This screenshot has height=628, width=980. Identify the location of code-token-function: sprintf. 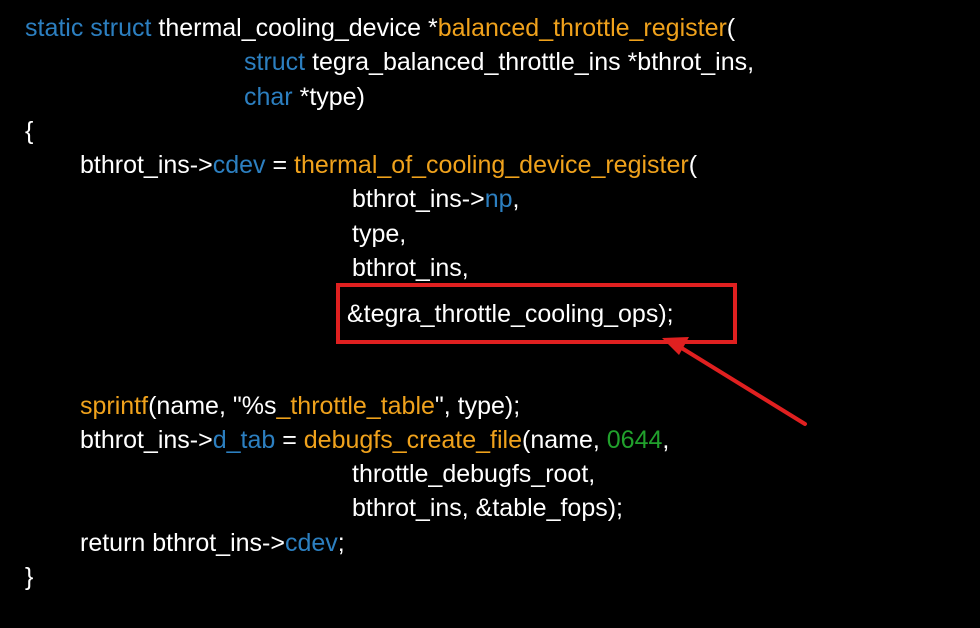
(114, 406).